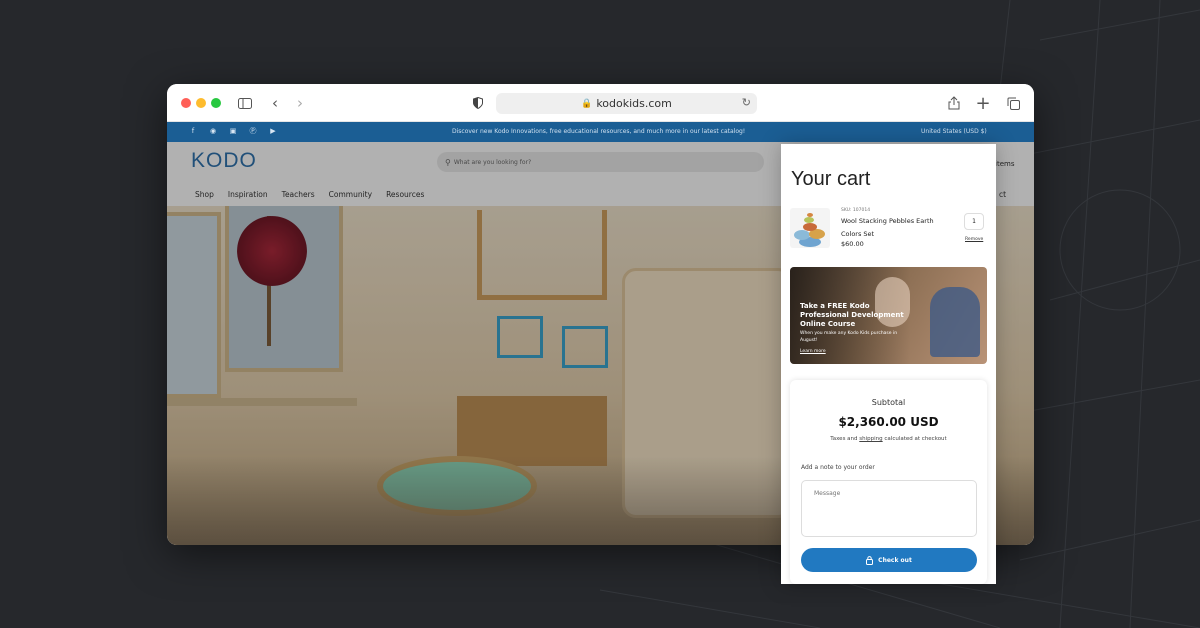  I want to click on cart-item-price: $60.00, so click(852, 244).